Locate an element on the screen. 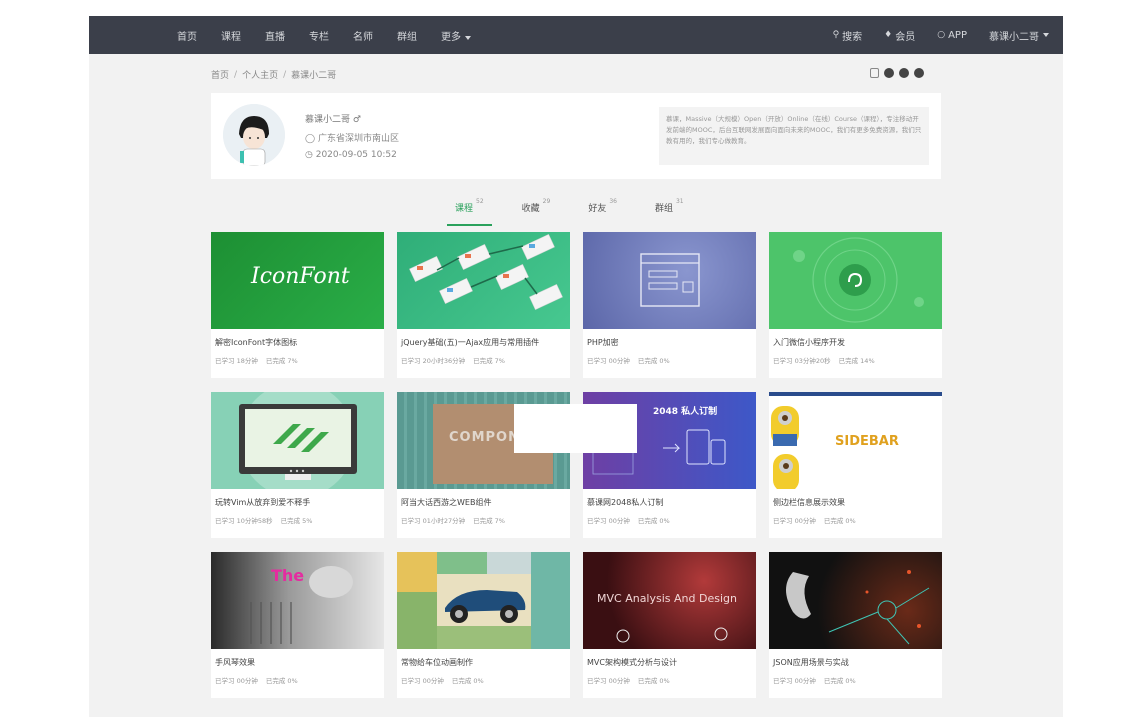 The image size is (1138, 717). breadcrumb-home: 首页 is located at coordinates (220, 74).